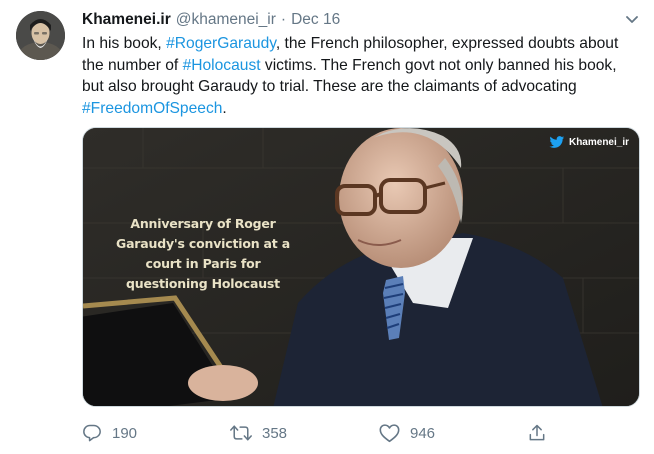  I want to click on author-handle: @khamenei_ir, so click(226, 20).